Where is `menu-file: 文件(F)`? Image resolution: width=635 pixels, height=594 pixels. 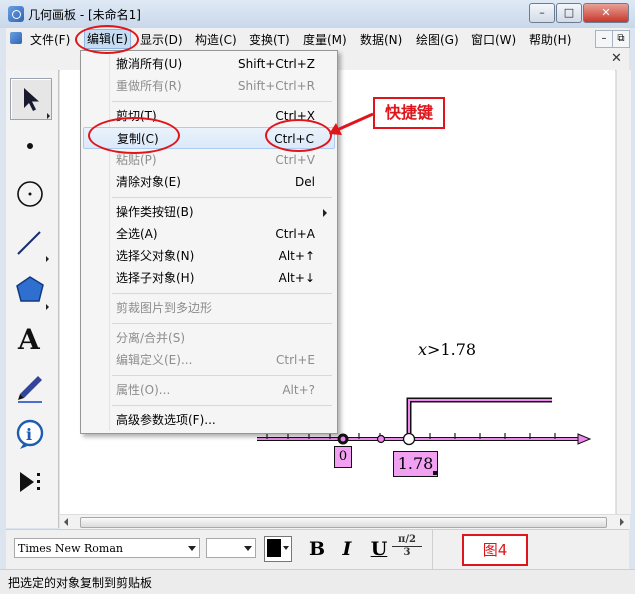 menu-file: 文件(F) is located at coordinates (50, 39).